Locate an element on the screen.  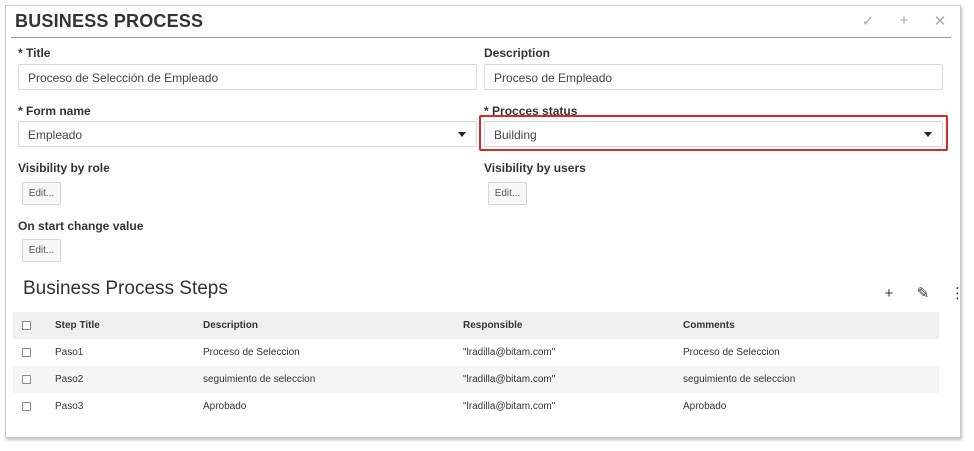
select-all-checkbox is located at coordinates (26, 325).